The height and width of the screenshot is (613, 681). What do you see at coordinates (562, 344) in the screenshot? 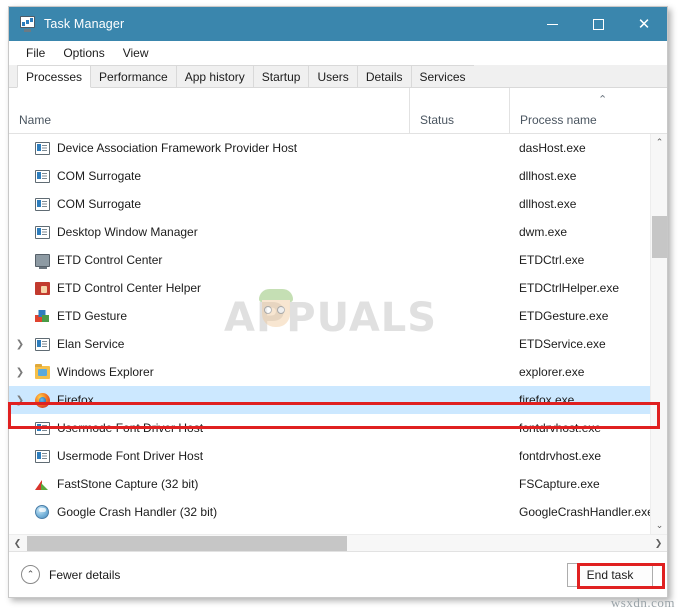
I see `row-process-name: ETDService.exe` at bounding box center [562, 344].